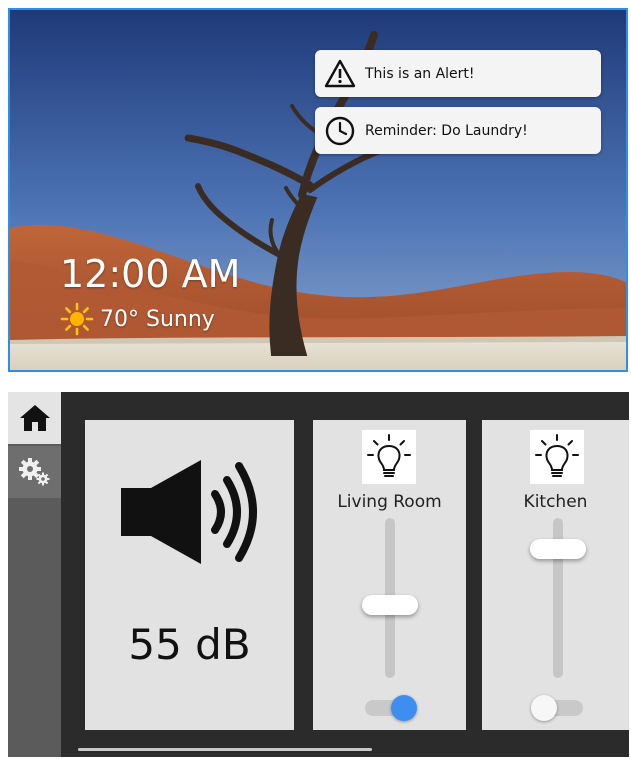 This screenshot has height=759, width=631. Describe the element at coordinates (157, 319) in the screenshot. I see `weather-text: 70° Sunny` at that location.